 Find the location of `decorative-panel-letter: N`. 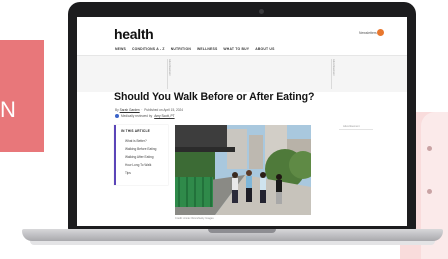

decorative-panel-letter: N is located at coordinates (8, 109).